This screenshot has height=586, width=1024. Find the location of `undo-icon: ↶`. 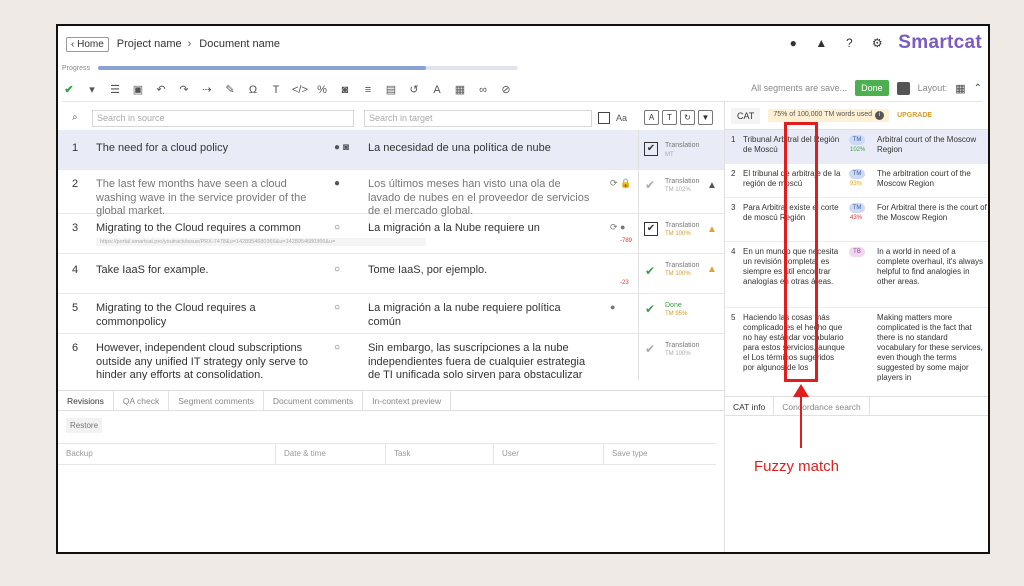

undo-icon: ↶ is located at coordinates (161, 89).